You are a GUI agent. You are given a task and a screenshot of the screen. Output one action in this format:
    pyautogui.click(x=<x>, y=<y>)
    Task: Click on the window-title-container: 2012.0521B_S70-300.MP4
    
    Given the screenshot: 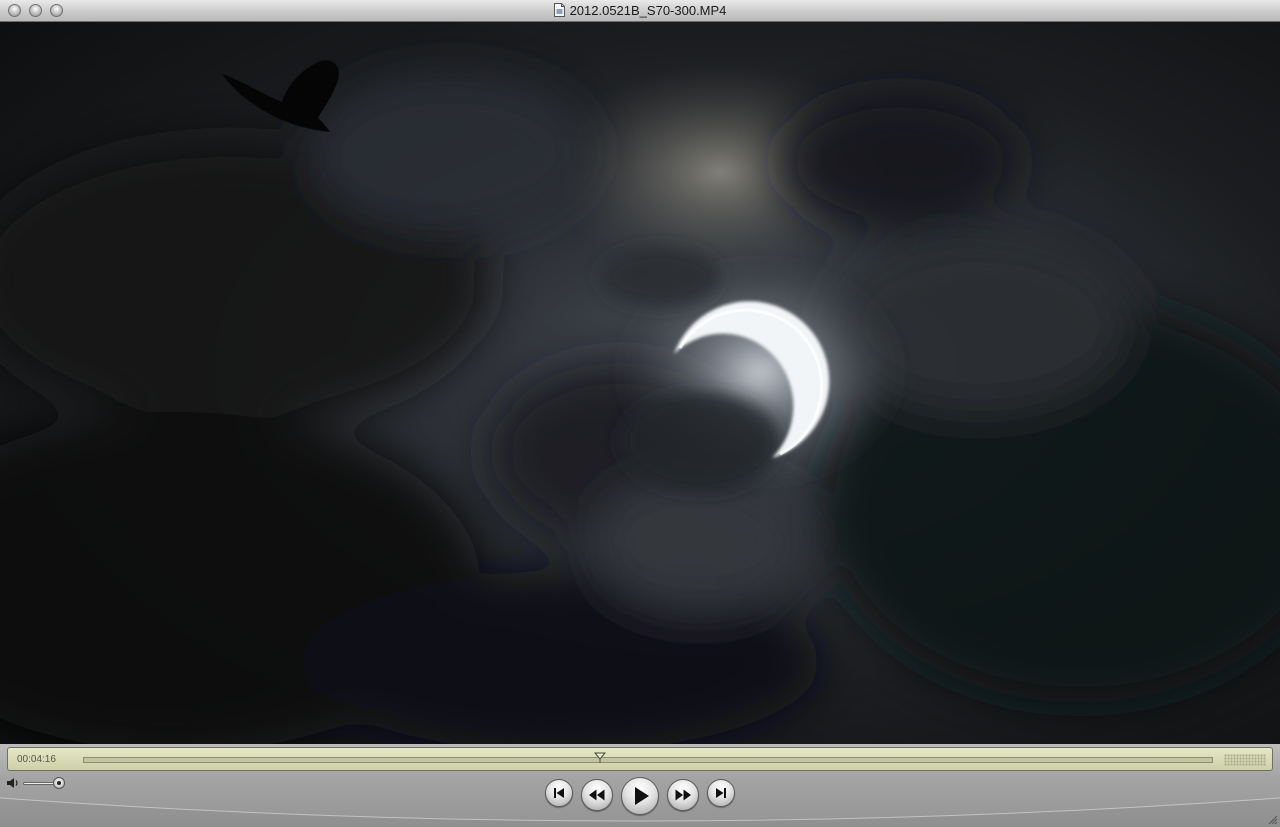 What is the action you would take?
    pyautogui.click(x=640, y=10)
    